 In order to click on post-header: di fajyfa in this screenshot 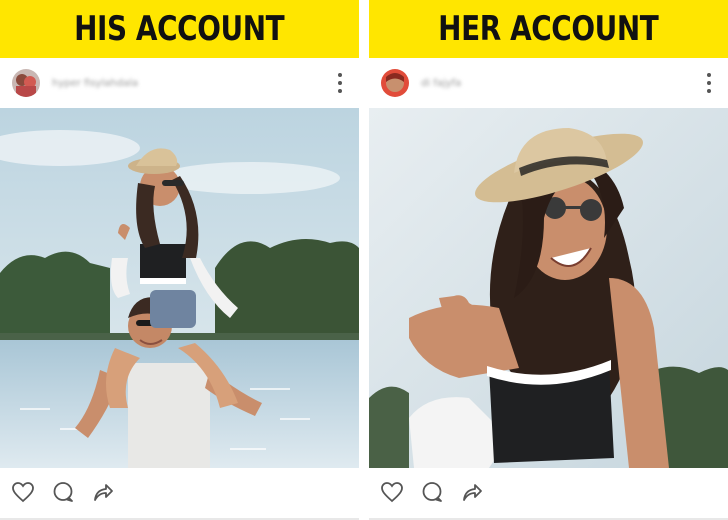, I will do `click(548, 83)`.